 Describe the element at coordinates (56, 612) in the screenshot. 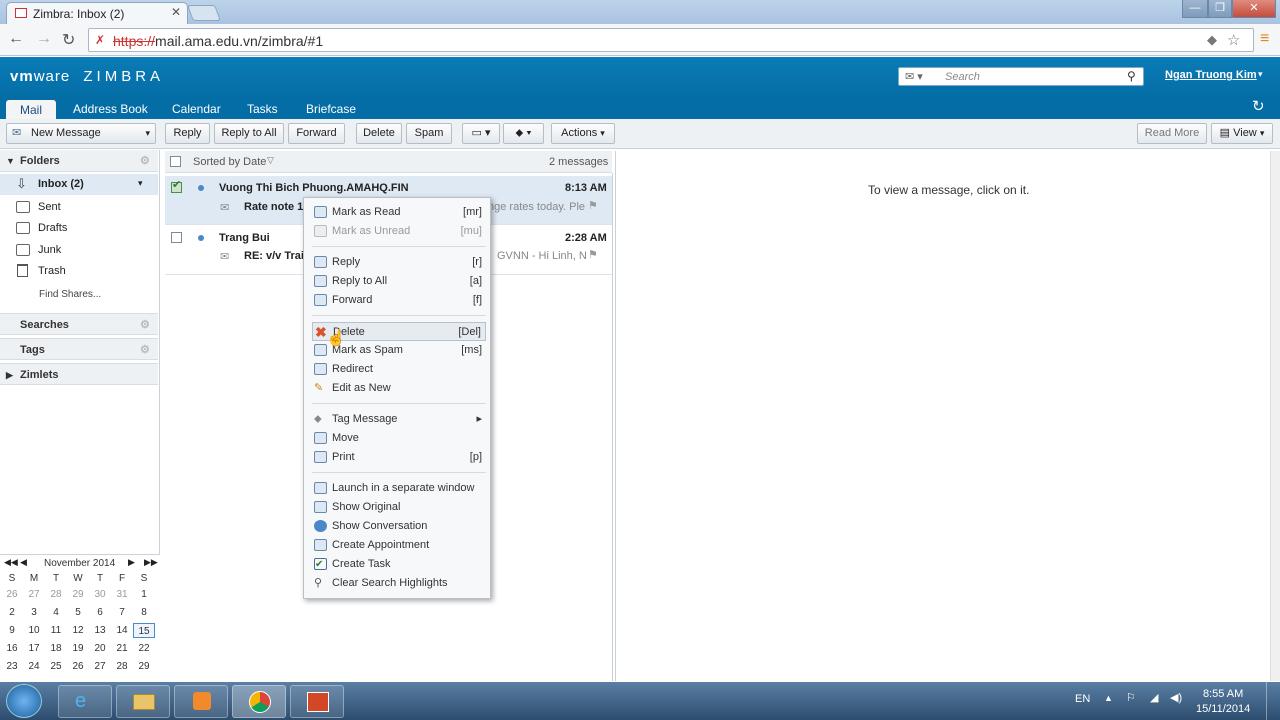

I see `calendar-day: 4` at that location.